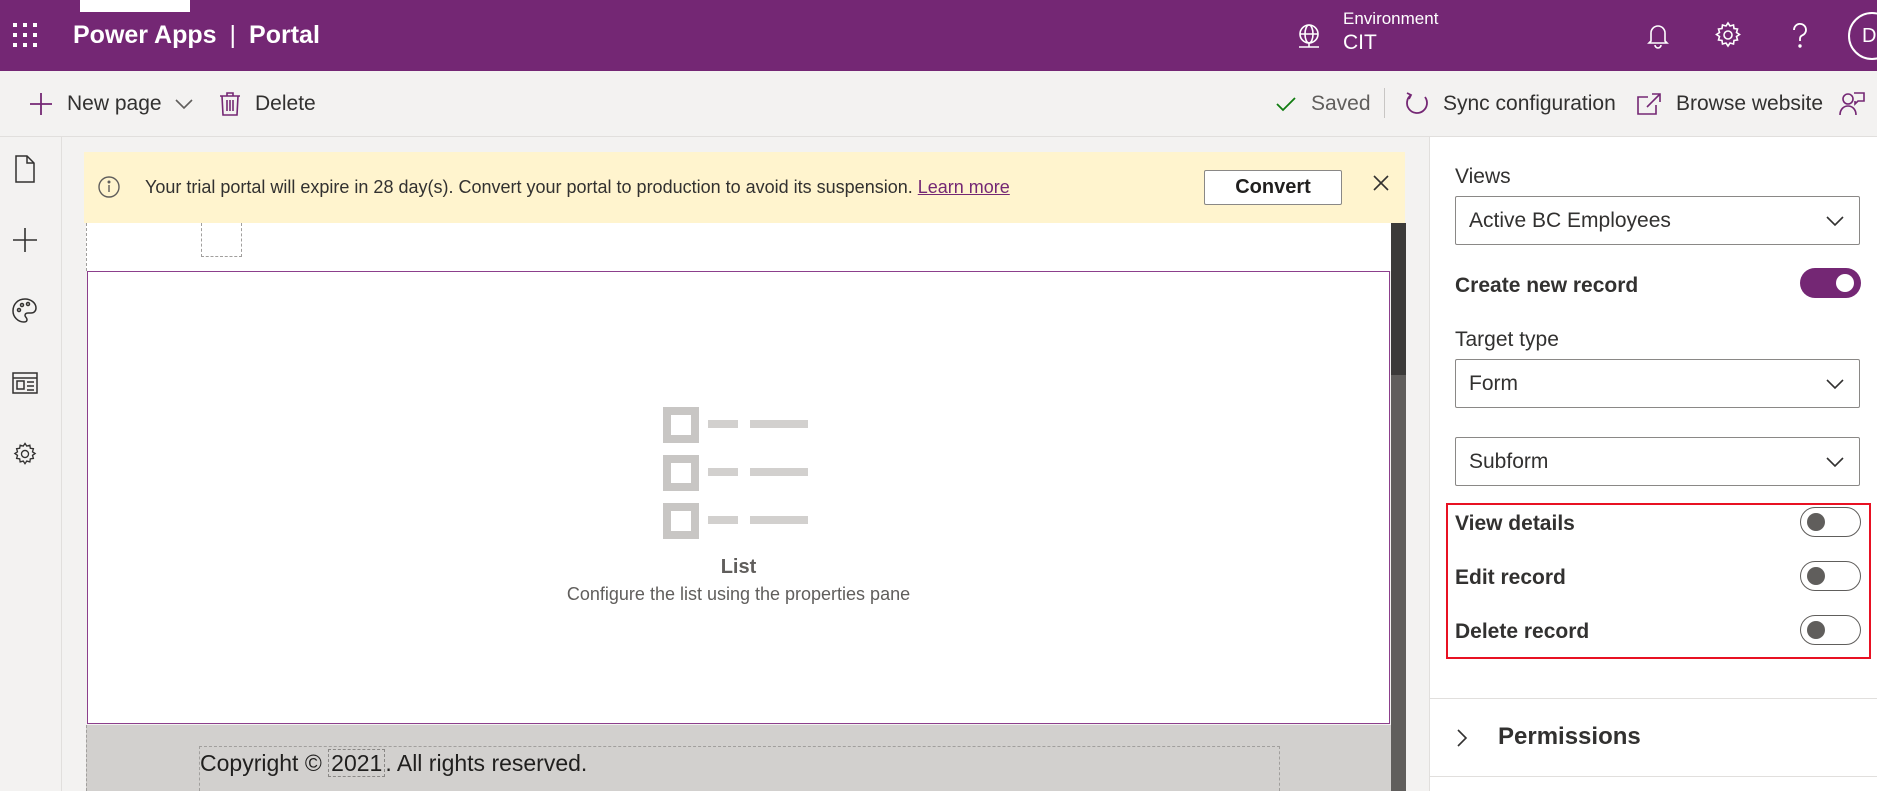 This screenshot has width=1877, height=791. I want to click on add-icon, so click(25, 240).